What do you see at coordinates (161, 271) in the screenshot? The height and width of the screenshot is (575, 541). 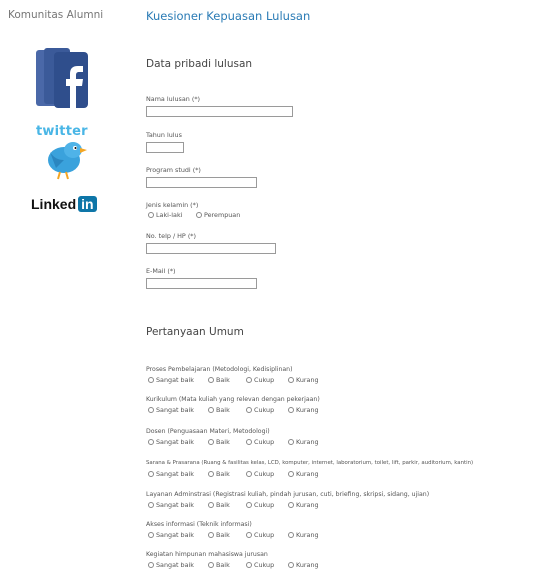 I see `email-label: E-Mail (*)` at bounding box center [161, 271].